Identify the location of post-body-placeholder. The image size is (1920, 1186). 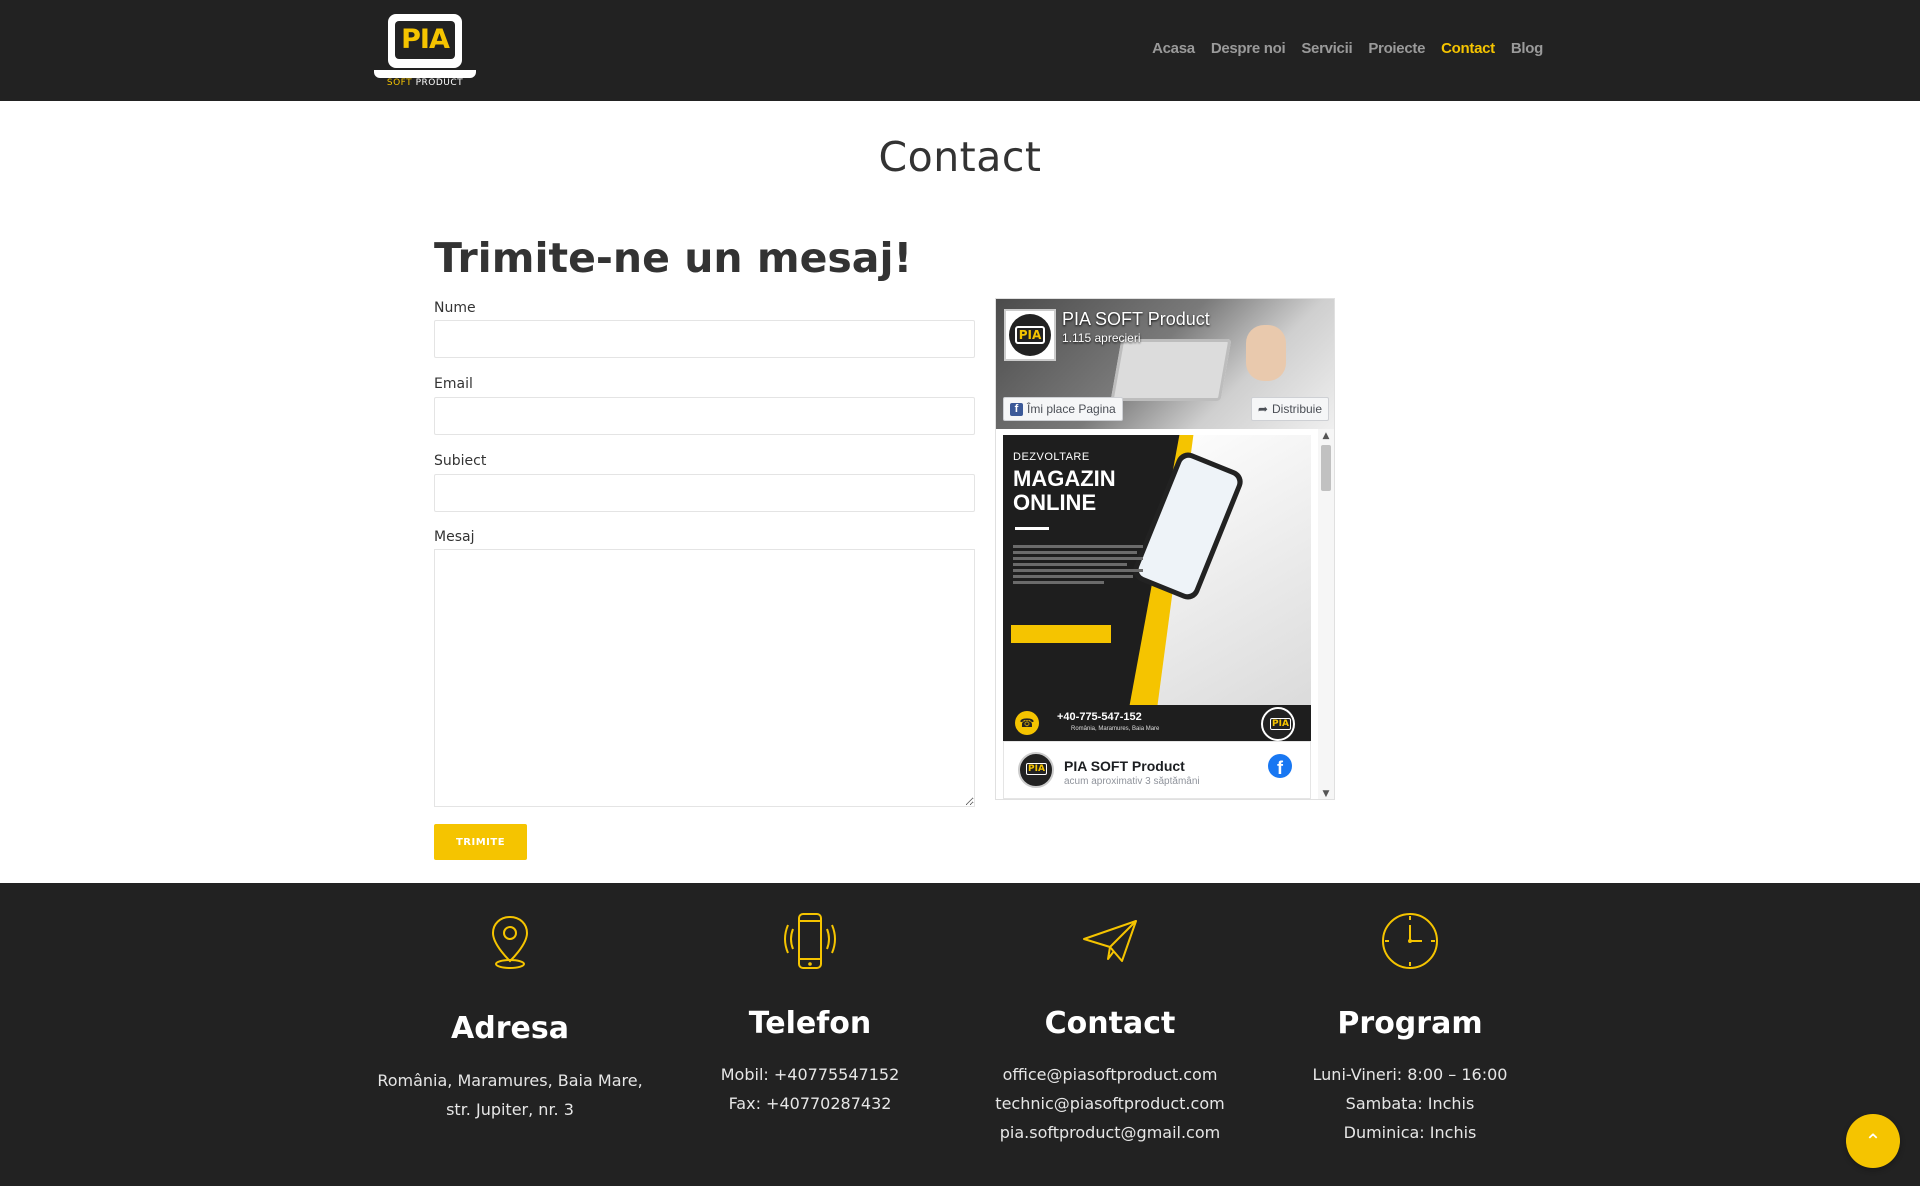
(1078, 566).